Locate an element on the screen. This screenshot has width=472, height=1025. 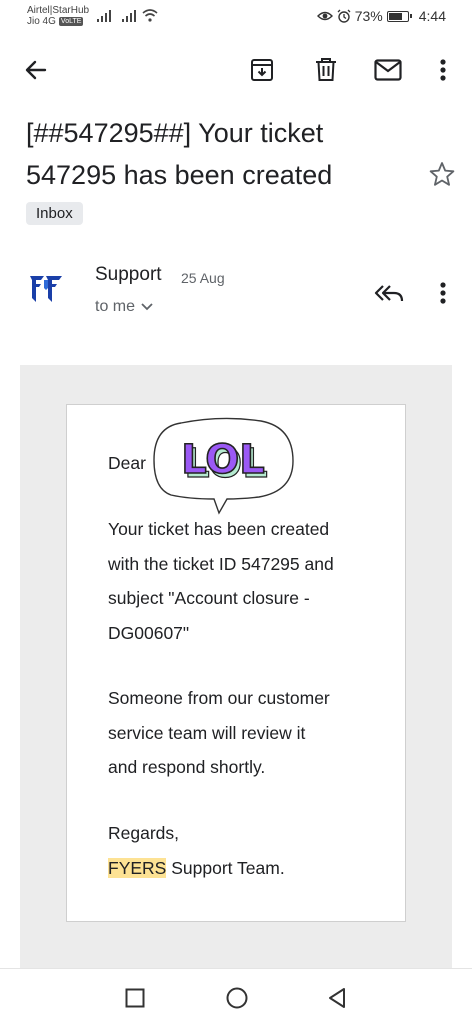
highlighted-company: FYERS is located at coordinates (137, 867).